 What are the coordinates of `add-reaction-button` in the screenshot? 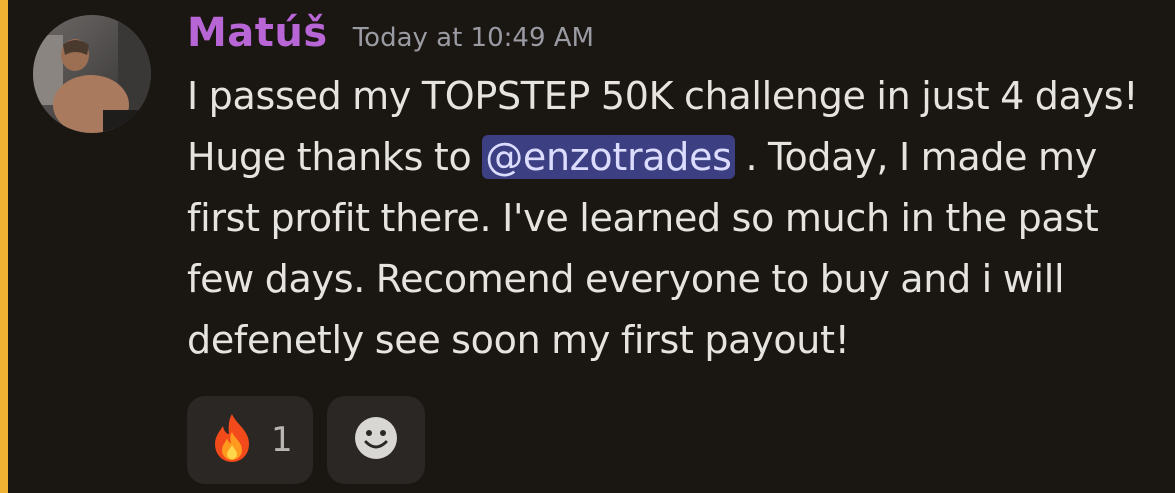 It's located at (376, 440).